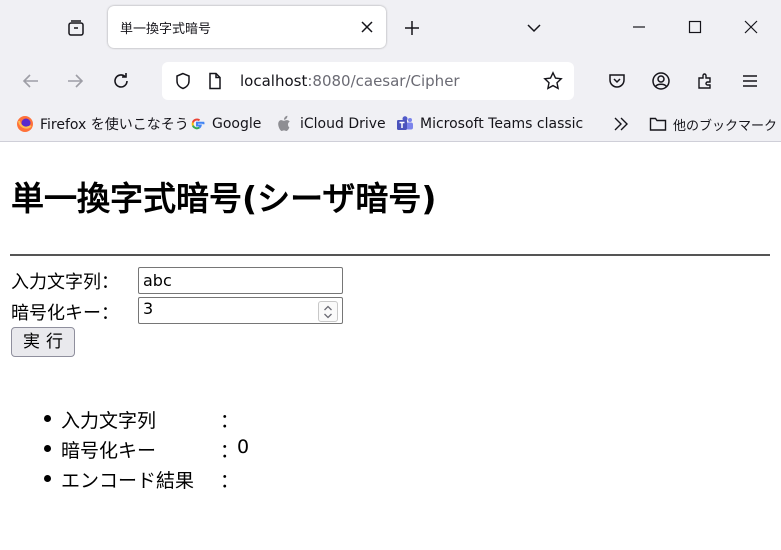 This screenshot has height=550, width=781. I want to click on url-path: :8080/caesar/Cipher, so click(383, 81).